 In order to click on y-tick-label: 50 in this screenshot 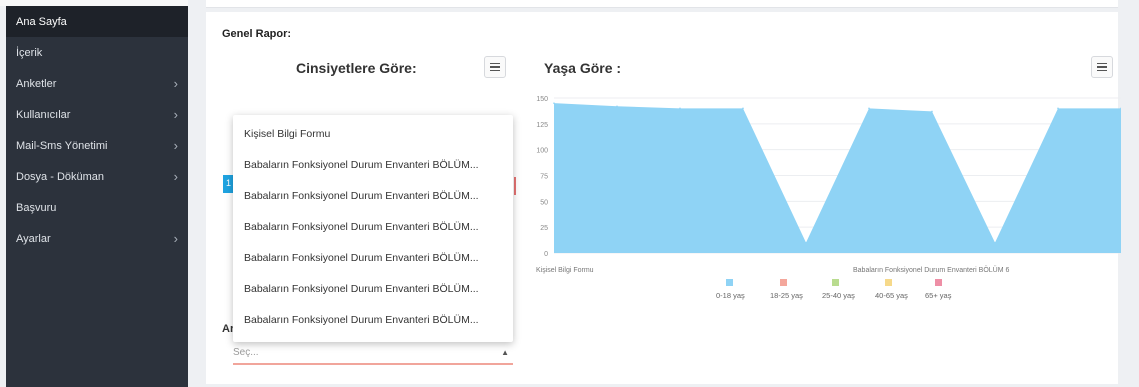, I will do `click(544, 202)`.